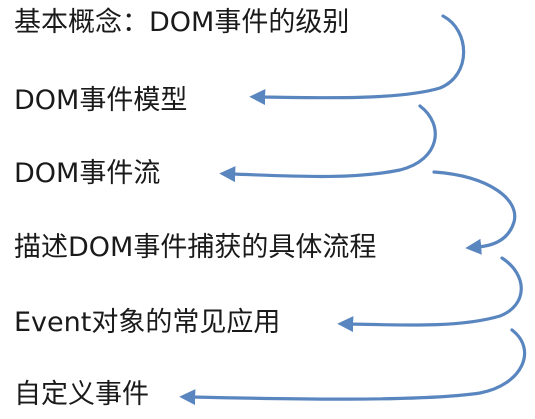 This screenshot has width=535, height=419. I want to click on topic-custom-events: 自定义事件, so click(81, 394).